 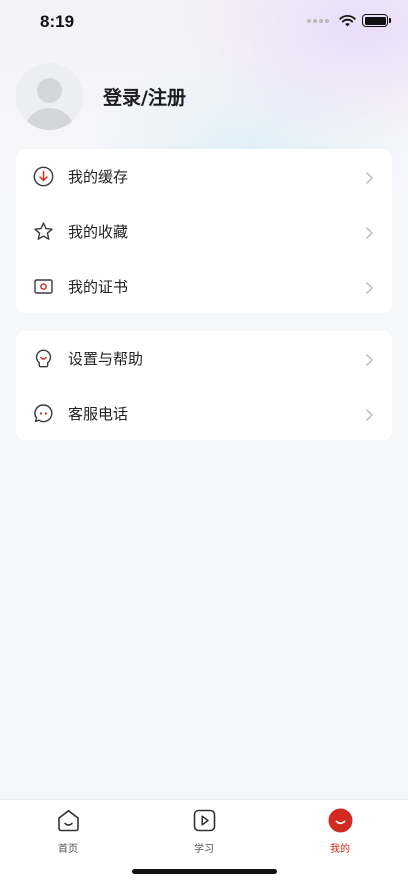 What do you see at coordinates (98, 414) in the screenshot?
I see `menu-item-label: 客服电话` at bounding box center [98, 414].